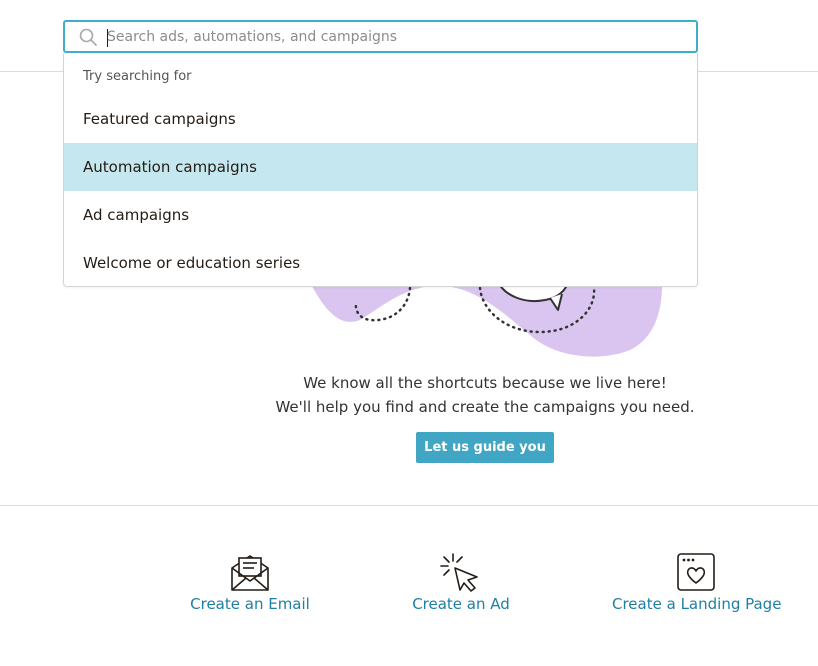 Image resolution: width=818 pixels, height=666 pixels. I want to click on search-bar, so click(380, 36).